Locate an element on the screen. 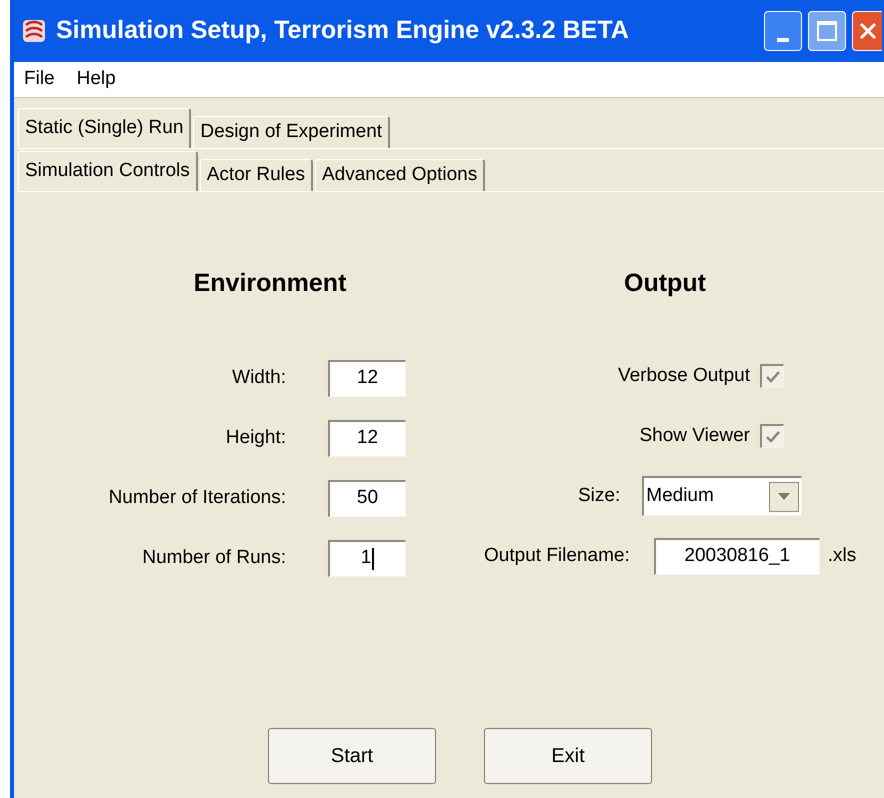  field-label: Output Filename: is located at coordinates (557, 556).